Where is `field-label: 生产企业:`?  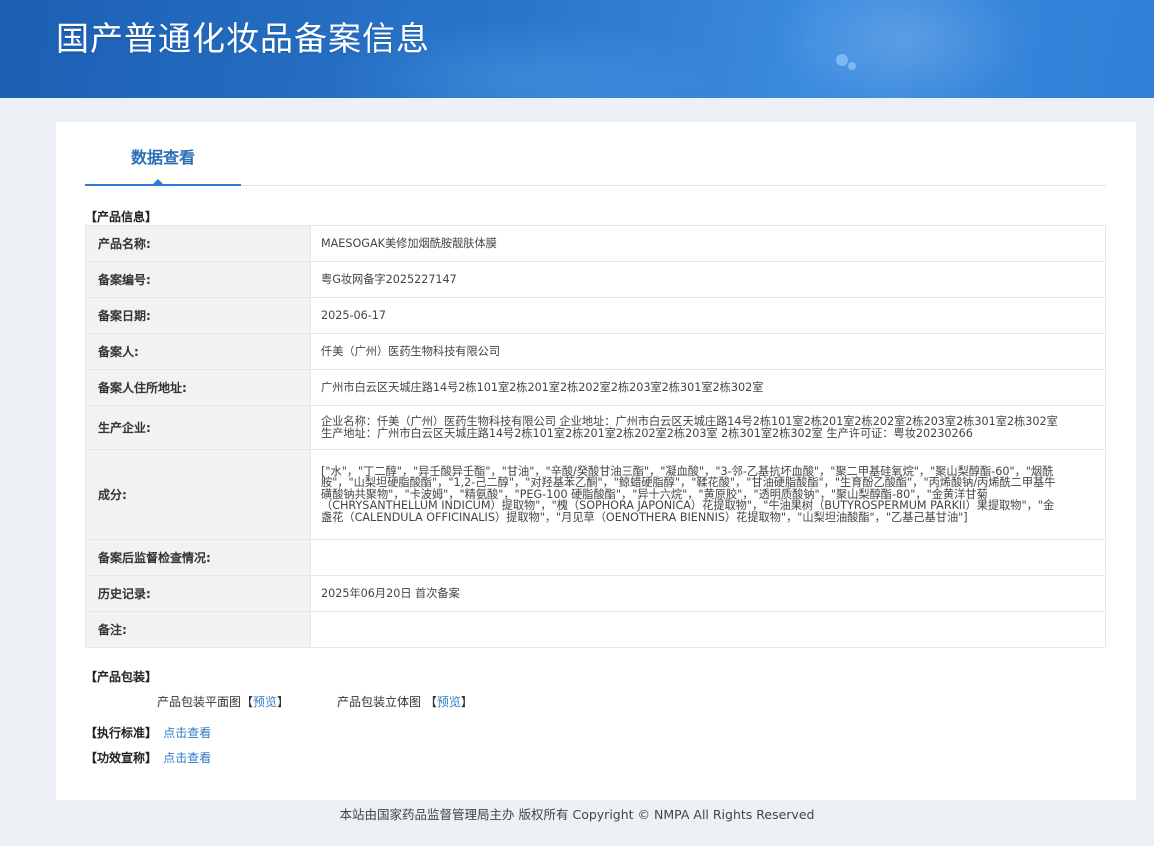 field-label: 生产企业: is located at coordinates (198, 427).